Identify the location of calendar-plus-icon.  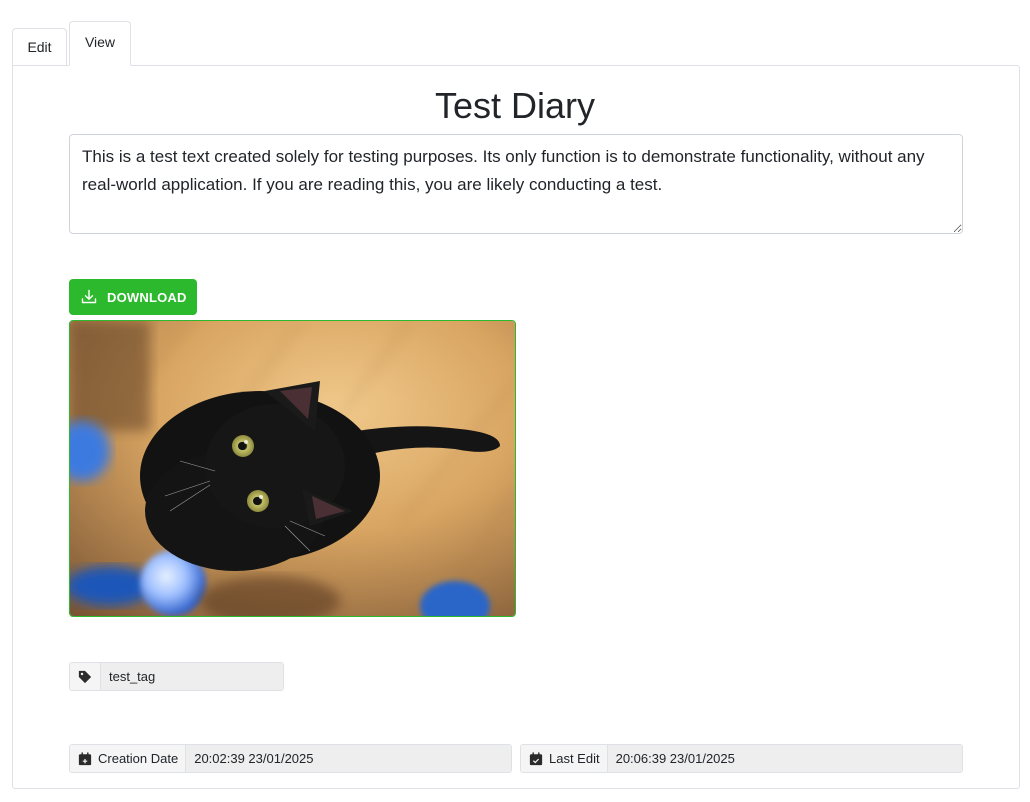
(85, 758).